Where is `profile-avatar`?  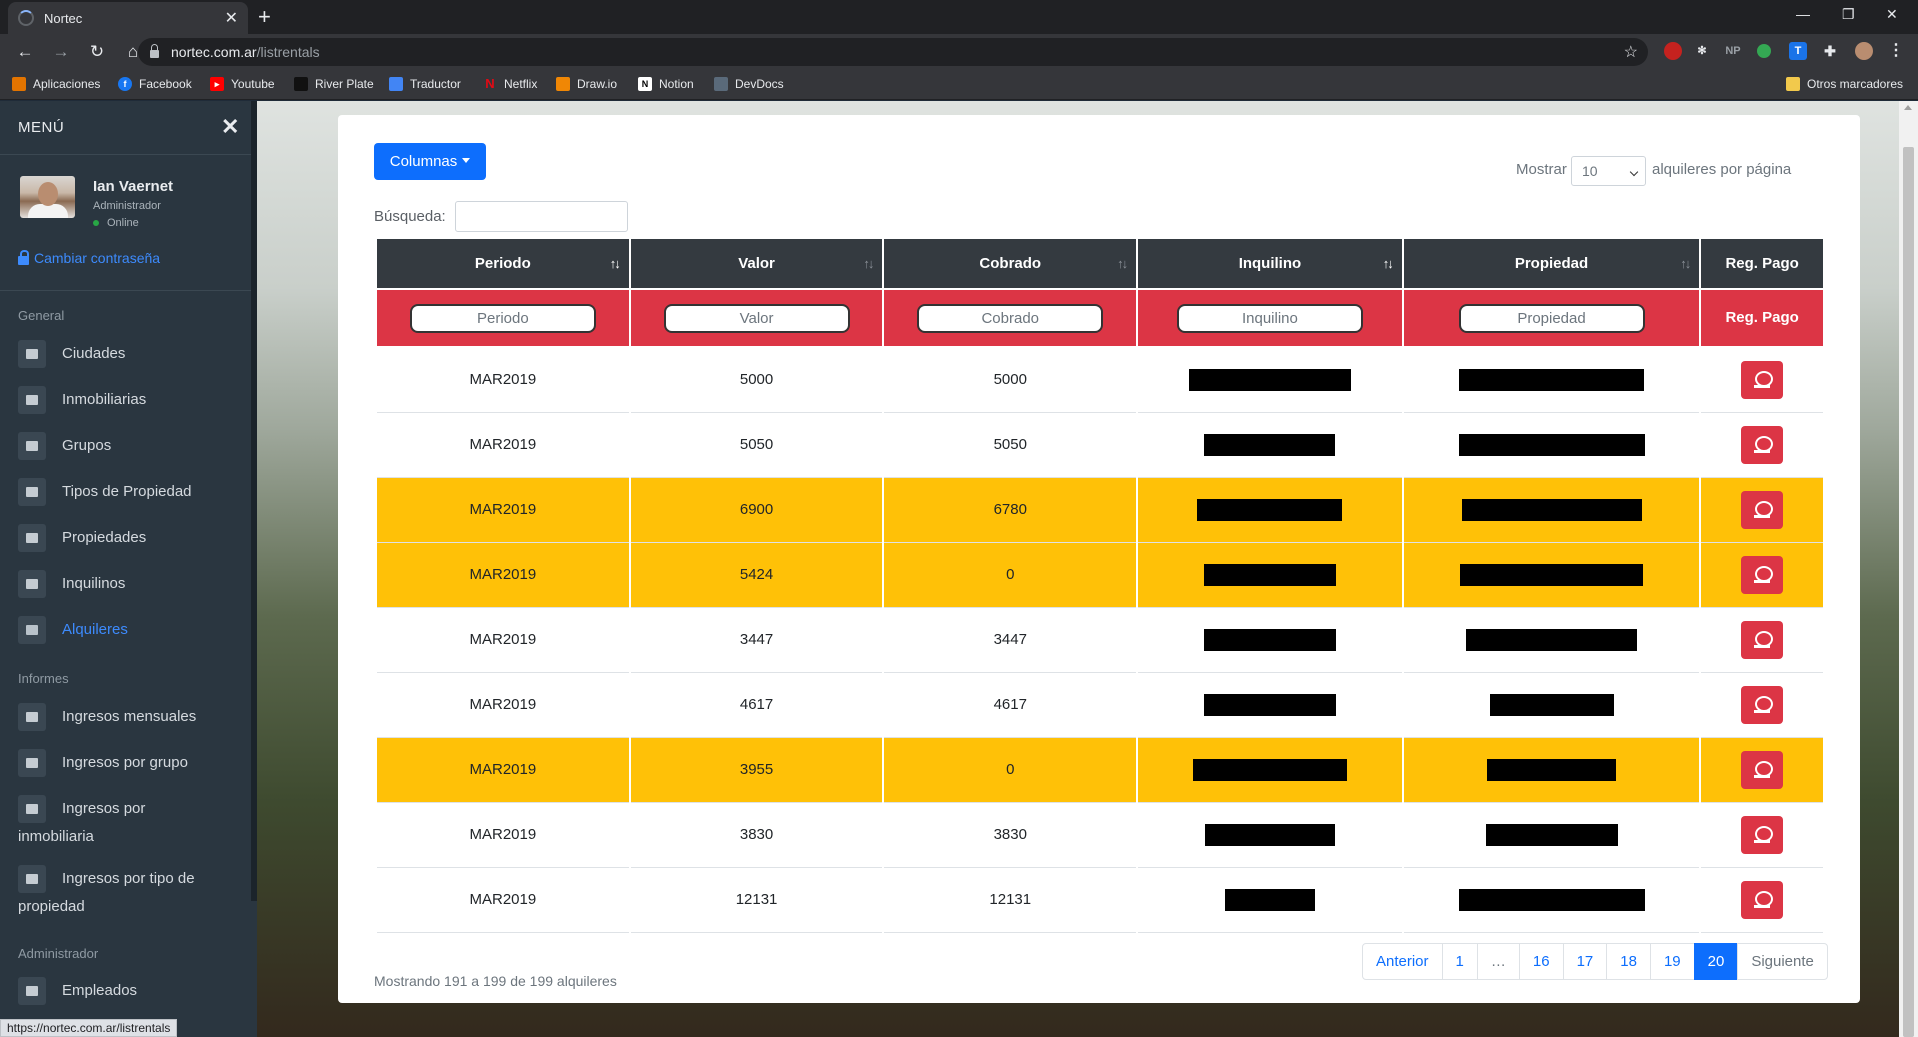 profile-avatar is located at coordinates (1864, 51).